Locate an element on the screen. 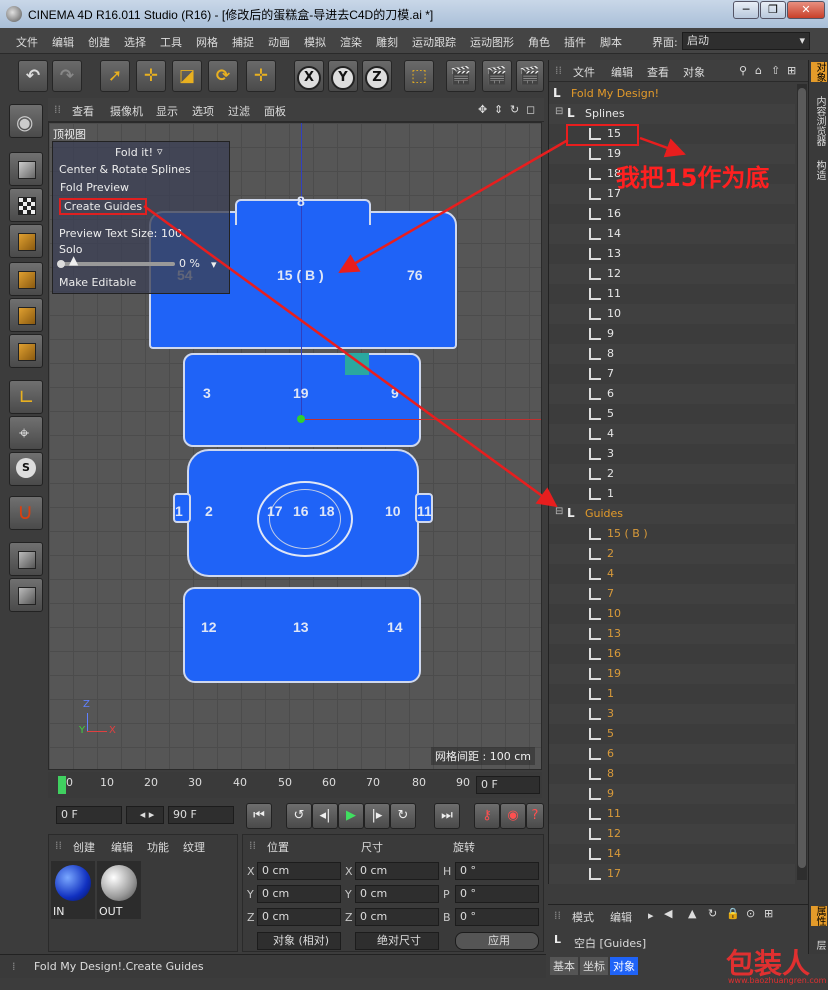 The width and height of the screenshot is (828, 990). history-icon: ↻ is located at coordinates (712, 913).